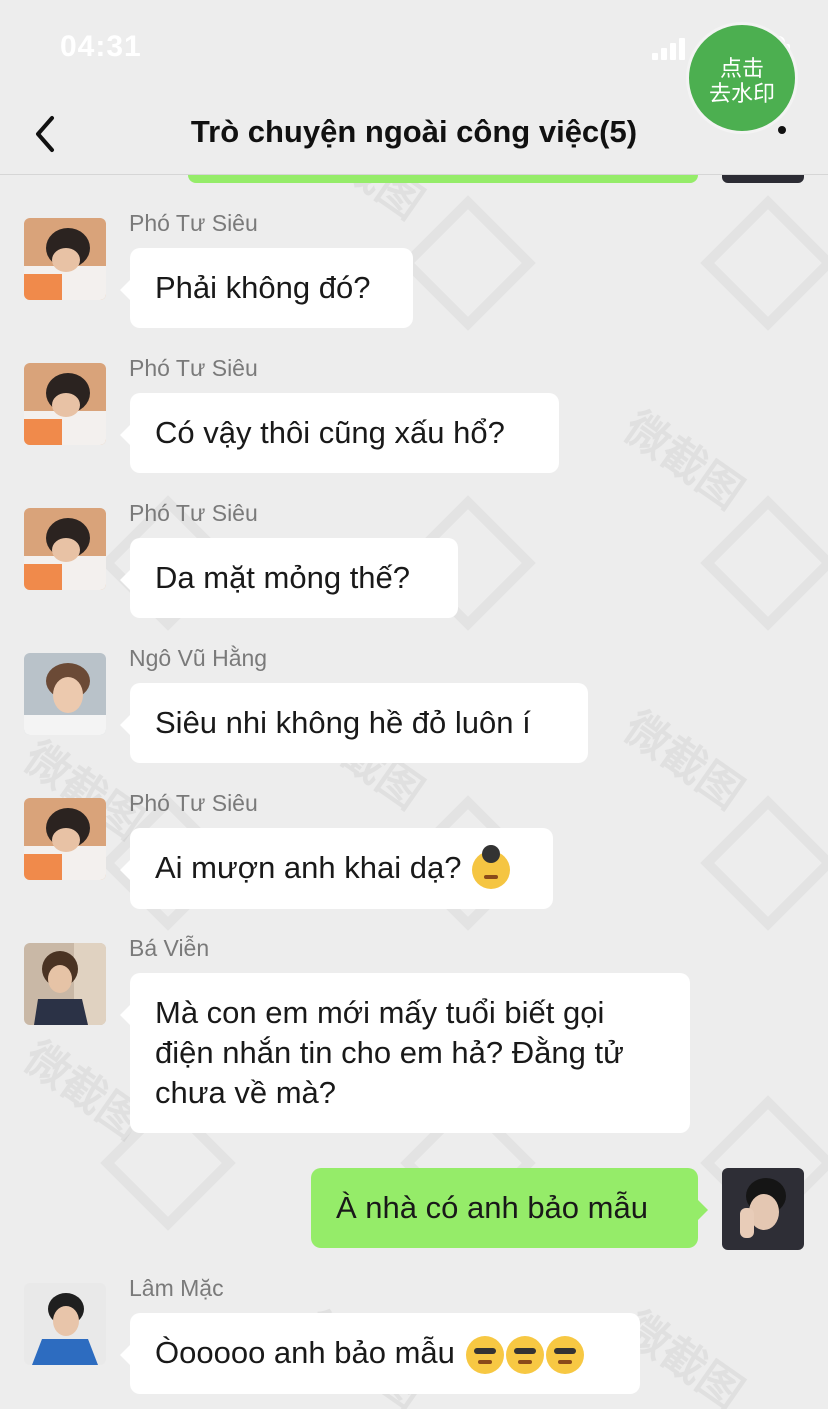 The height and width of the screenshot is (1409, 828). What do you see at coordinates (283, 577) in the screenshot?
I see `message-text: Da mặt mỏng thế?` at bounding box center [283, 577].